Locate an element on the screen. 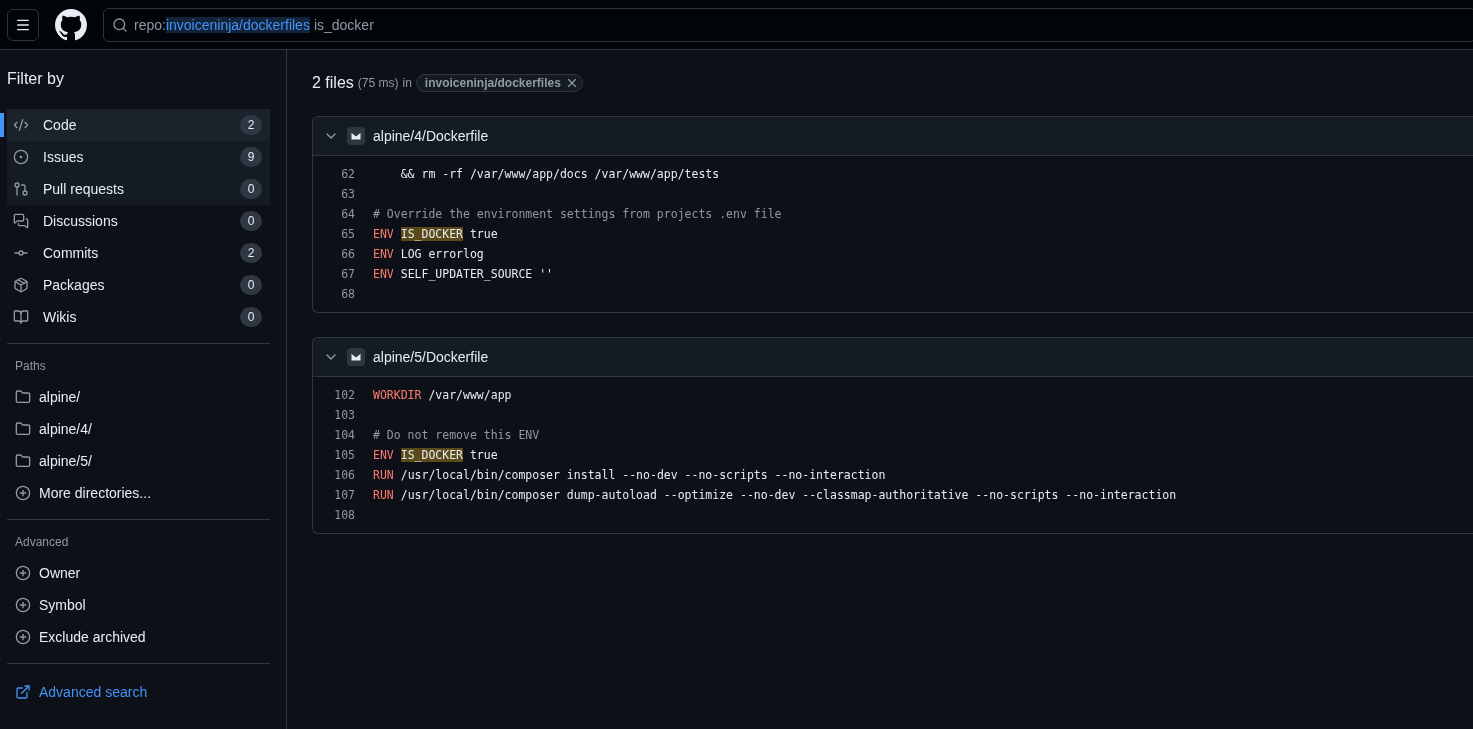  repo-filter-chip: invoiceninja/dockerfiles is located at coordinates (499, 83).